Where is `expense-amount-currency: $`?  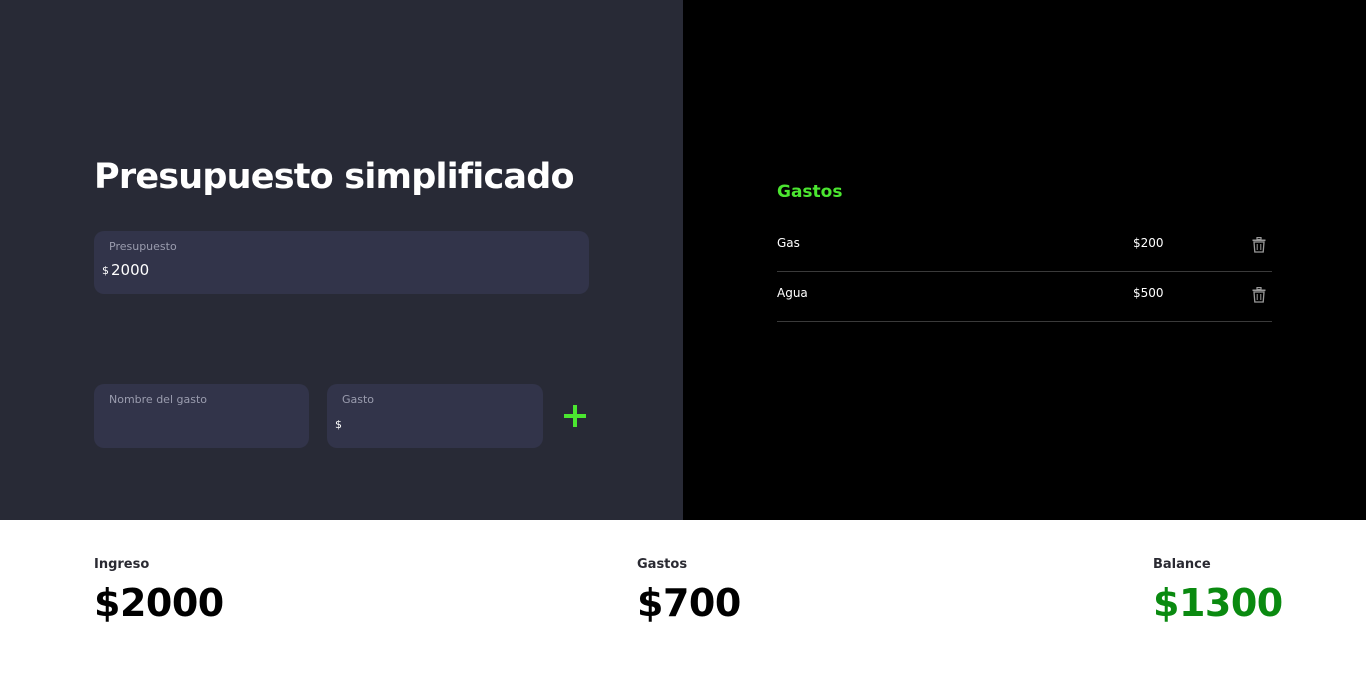 expense-amount-currency: $ is located at coordinates (338, 424).